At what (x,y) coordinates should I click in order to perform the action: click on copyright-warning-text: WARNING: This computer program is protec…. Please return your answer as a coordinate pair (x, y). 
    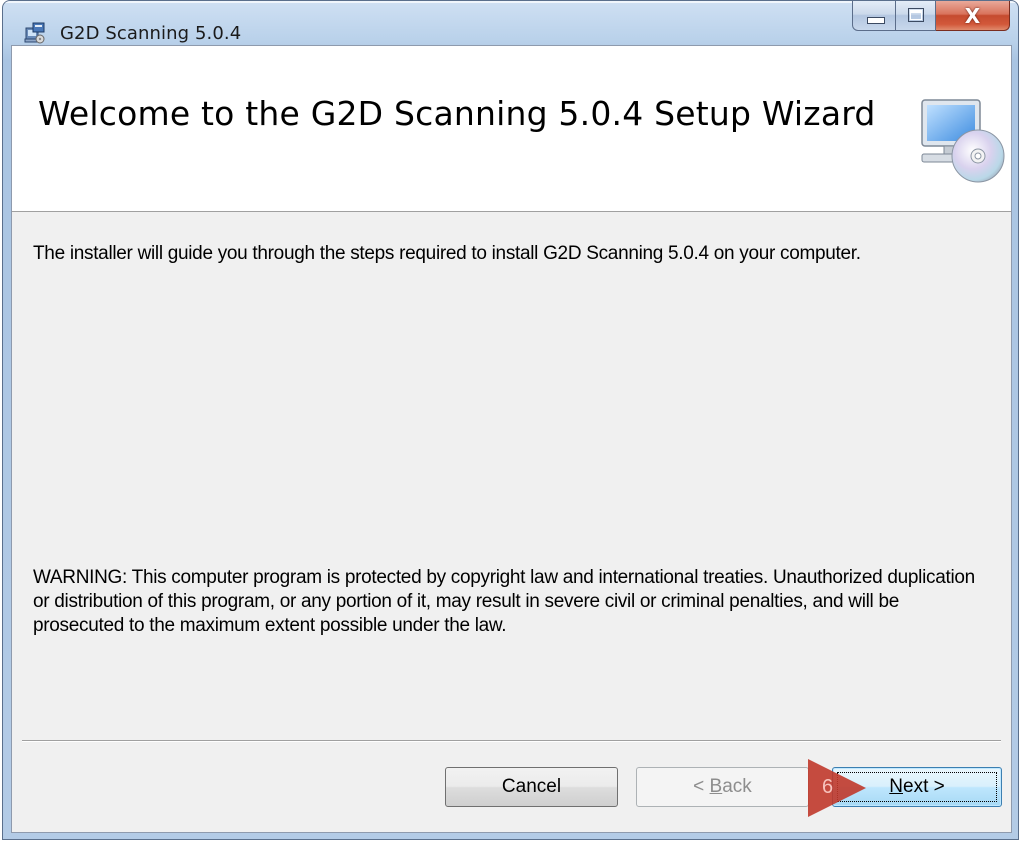
    Looking at the image, I should click on (504, 601).